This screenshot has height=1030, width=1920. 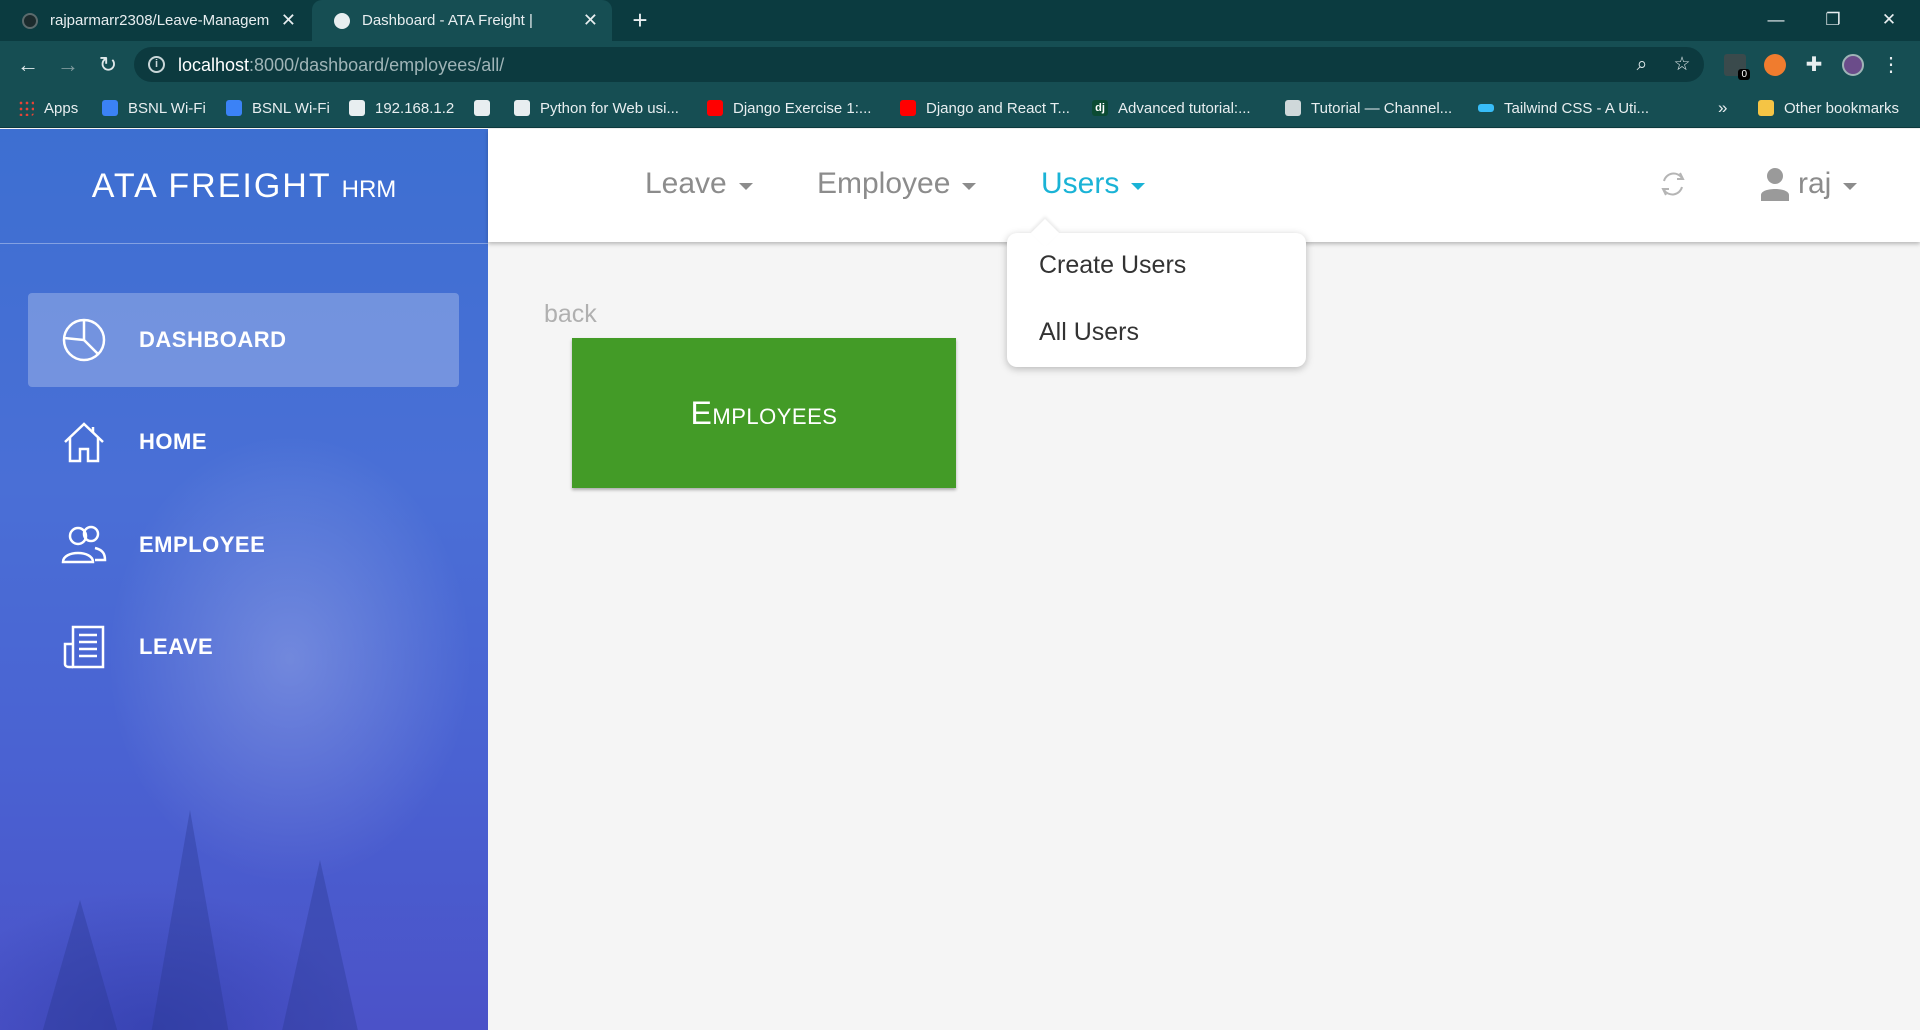 I want to click on apps-icon, so click(x=26, y=108).